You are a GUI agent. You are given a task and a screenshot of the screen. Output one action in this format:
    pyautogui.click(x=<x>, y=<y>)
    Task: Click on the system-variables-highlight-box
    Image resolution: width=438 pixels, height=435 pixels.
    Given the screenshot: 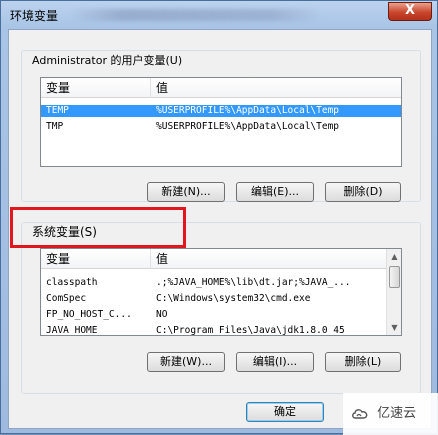 What is the action you would take?
    pyautogui.click(x=98, y=227)
    